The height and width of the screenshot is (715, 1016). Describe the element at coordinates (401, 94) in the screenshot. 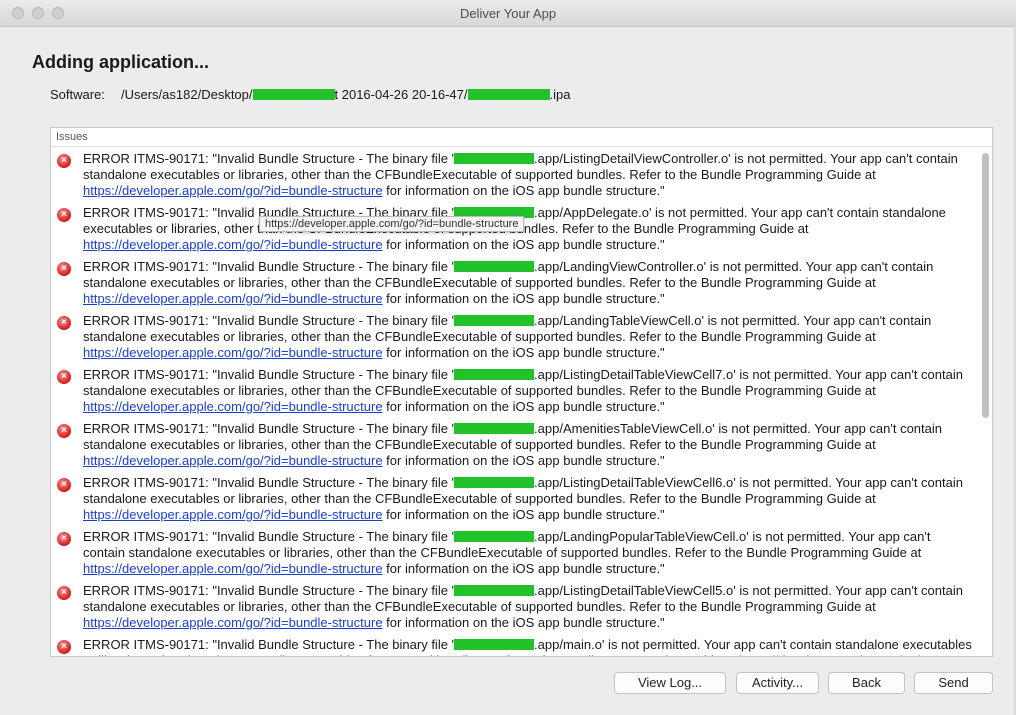

I see `path-middle: t 2016-04-26 20-16-47/` at that location.